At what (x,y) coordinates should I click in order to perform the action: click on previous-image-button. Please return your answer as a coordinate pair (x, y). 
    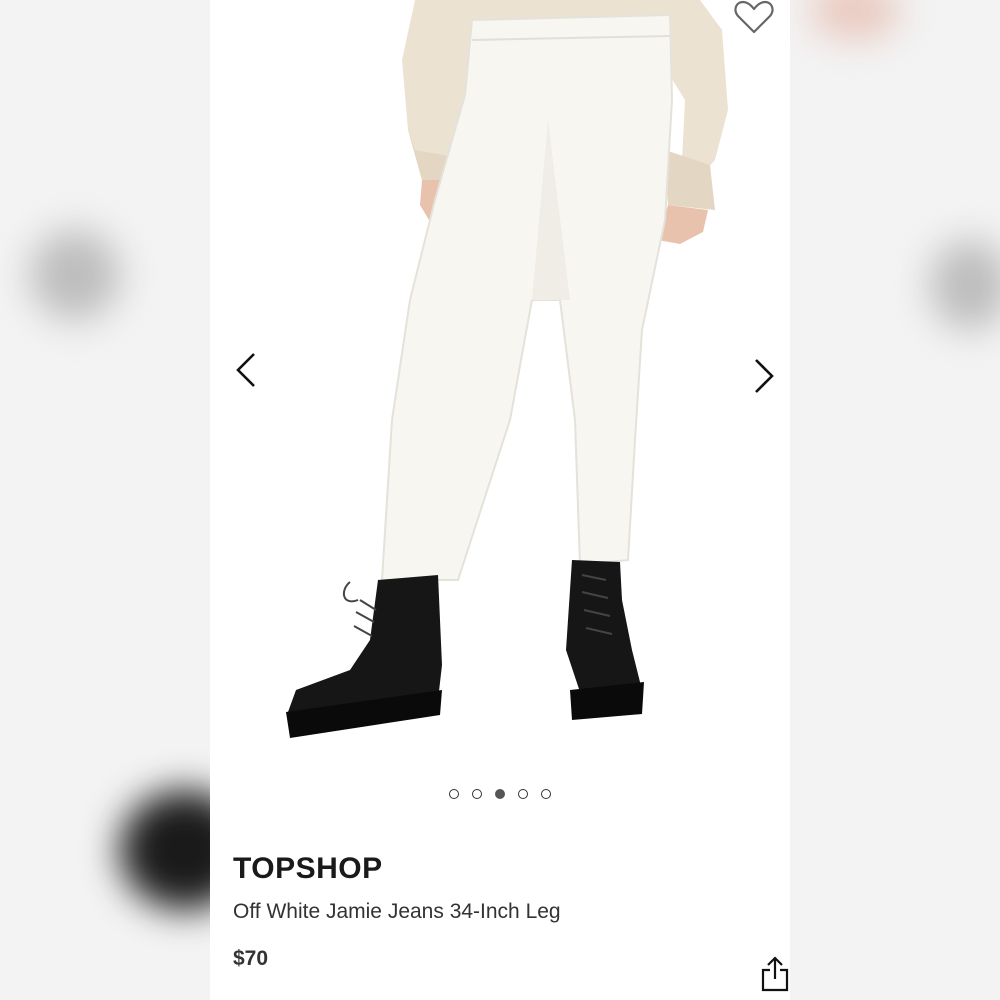
    Looking at the image, I should click on (247, 370).